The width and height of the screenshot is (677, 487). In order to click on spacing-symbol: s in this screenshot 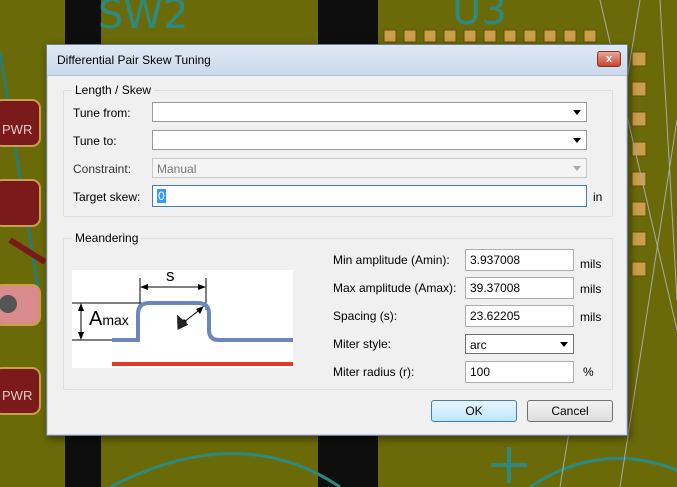, I will do `click(170, 275)`.